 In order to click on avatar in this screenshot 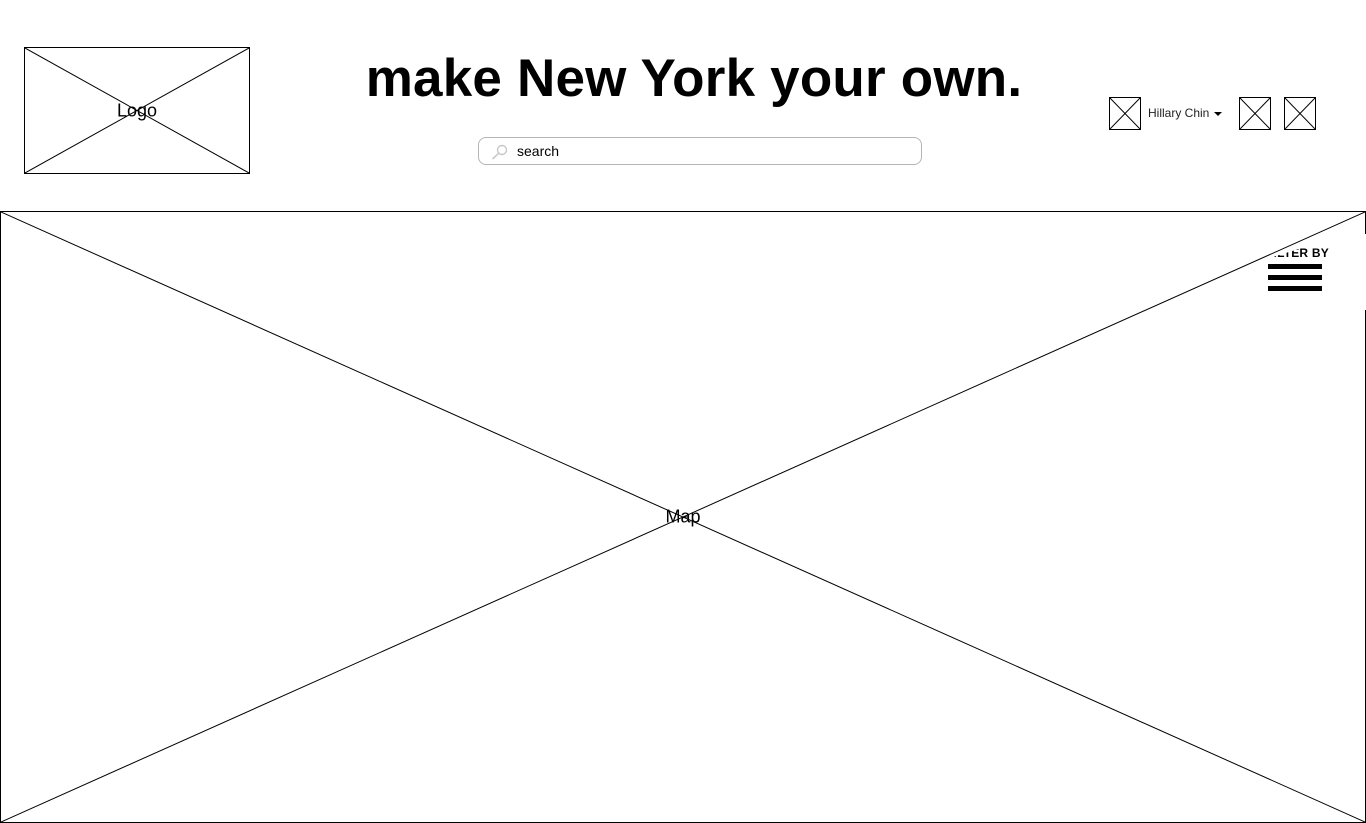, I will do `click(1125, 113)`.